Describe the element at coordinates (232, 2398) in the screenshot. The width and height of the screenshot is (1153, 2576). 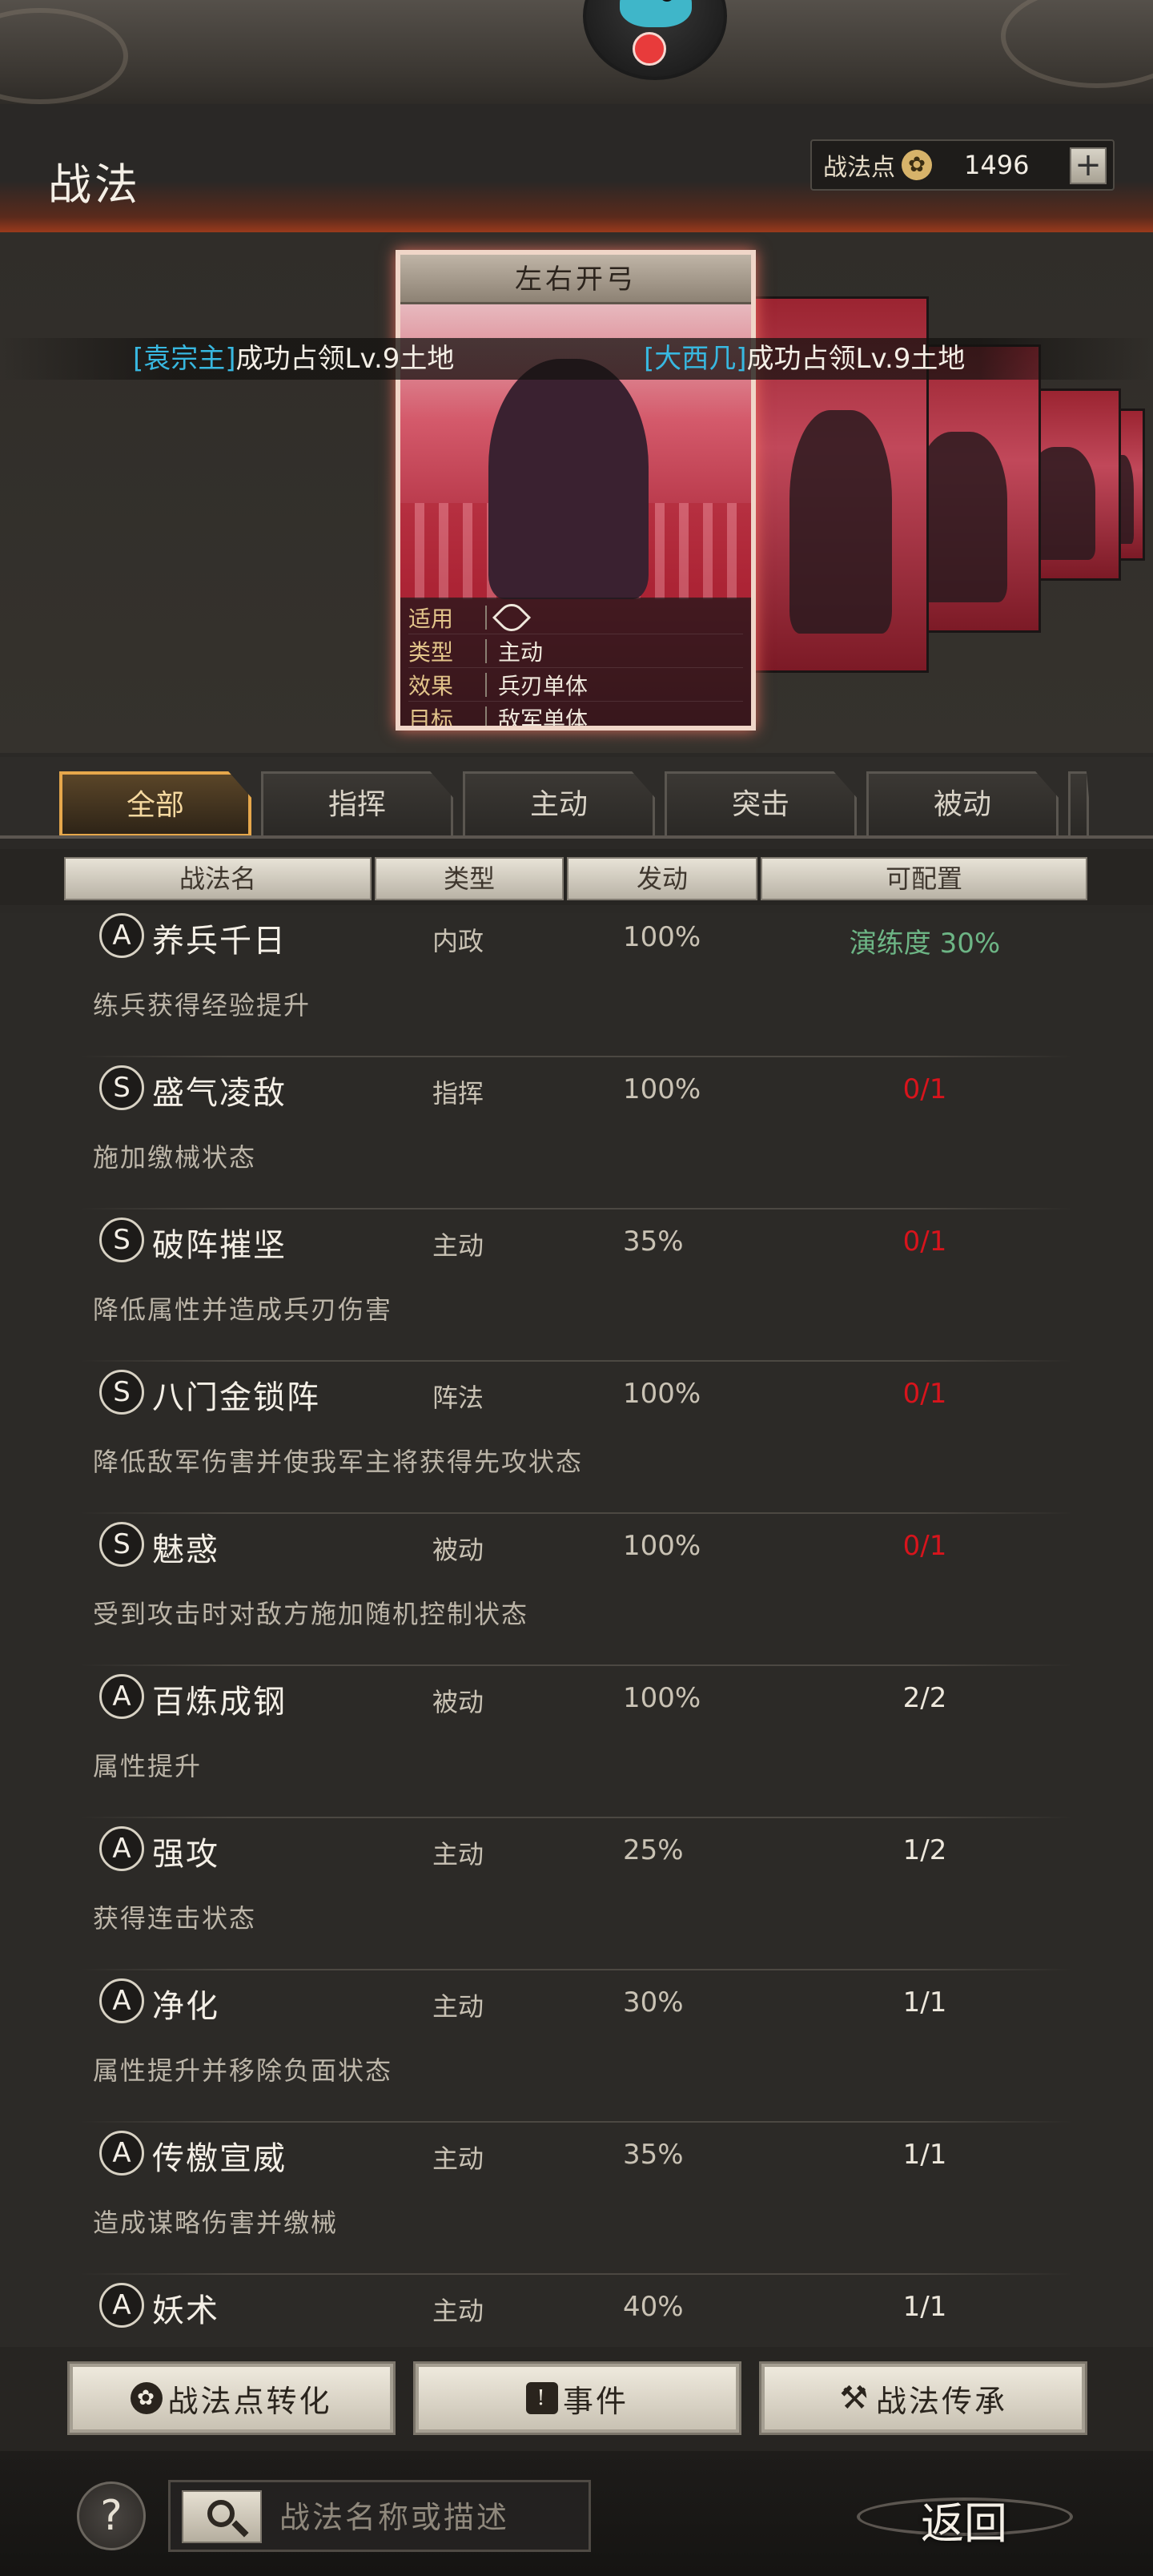
I see `convert-points-button: ✿ 战法点转化` at that location.